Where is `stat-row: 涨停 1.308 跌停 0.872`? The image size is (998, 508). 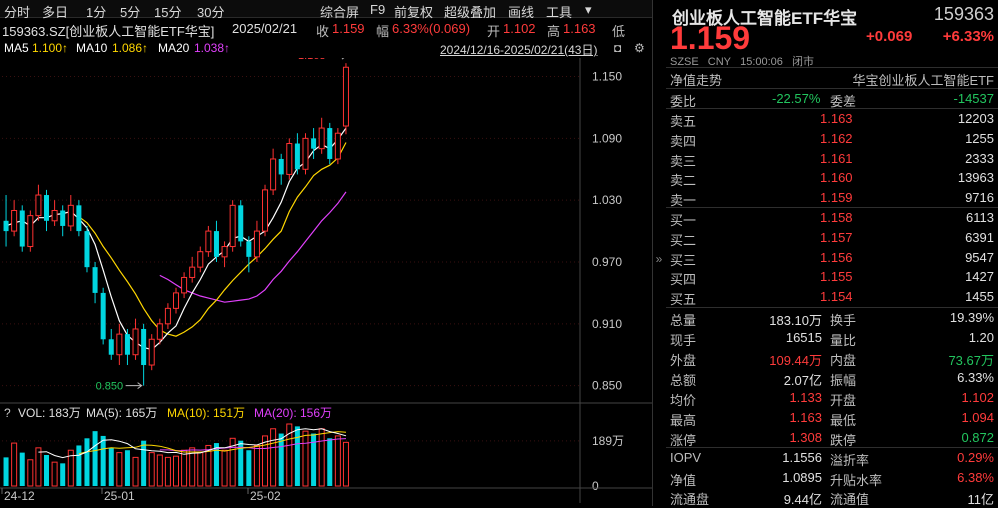
stat-row: 涨停 1.308 跌停 0.872 is located at coordinates (832, 438).